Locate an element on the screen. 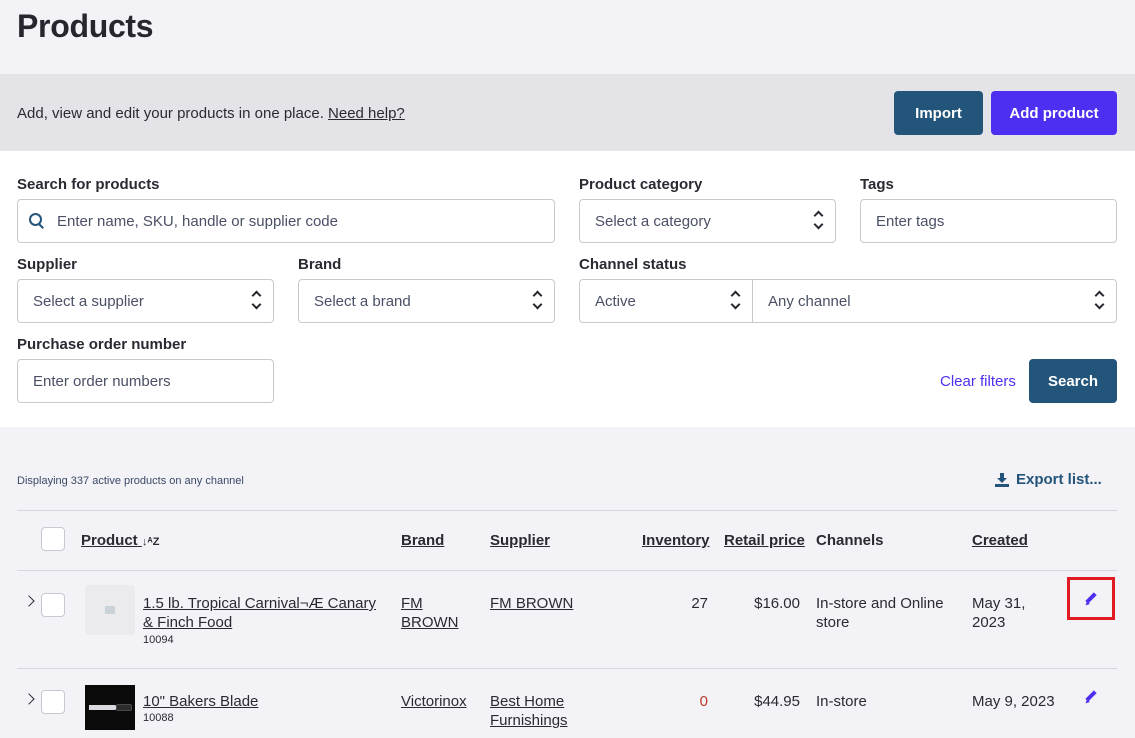 The image size is (1135, 738). po-placeholder: Enter order numbers is located at coordinates (102, 381).